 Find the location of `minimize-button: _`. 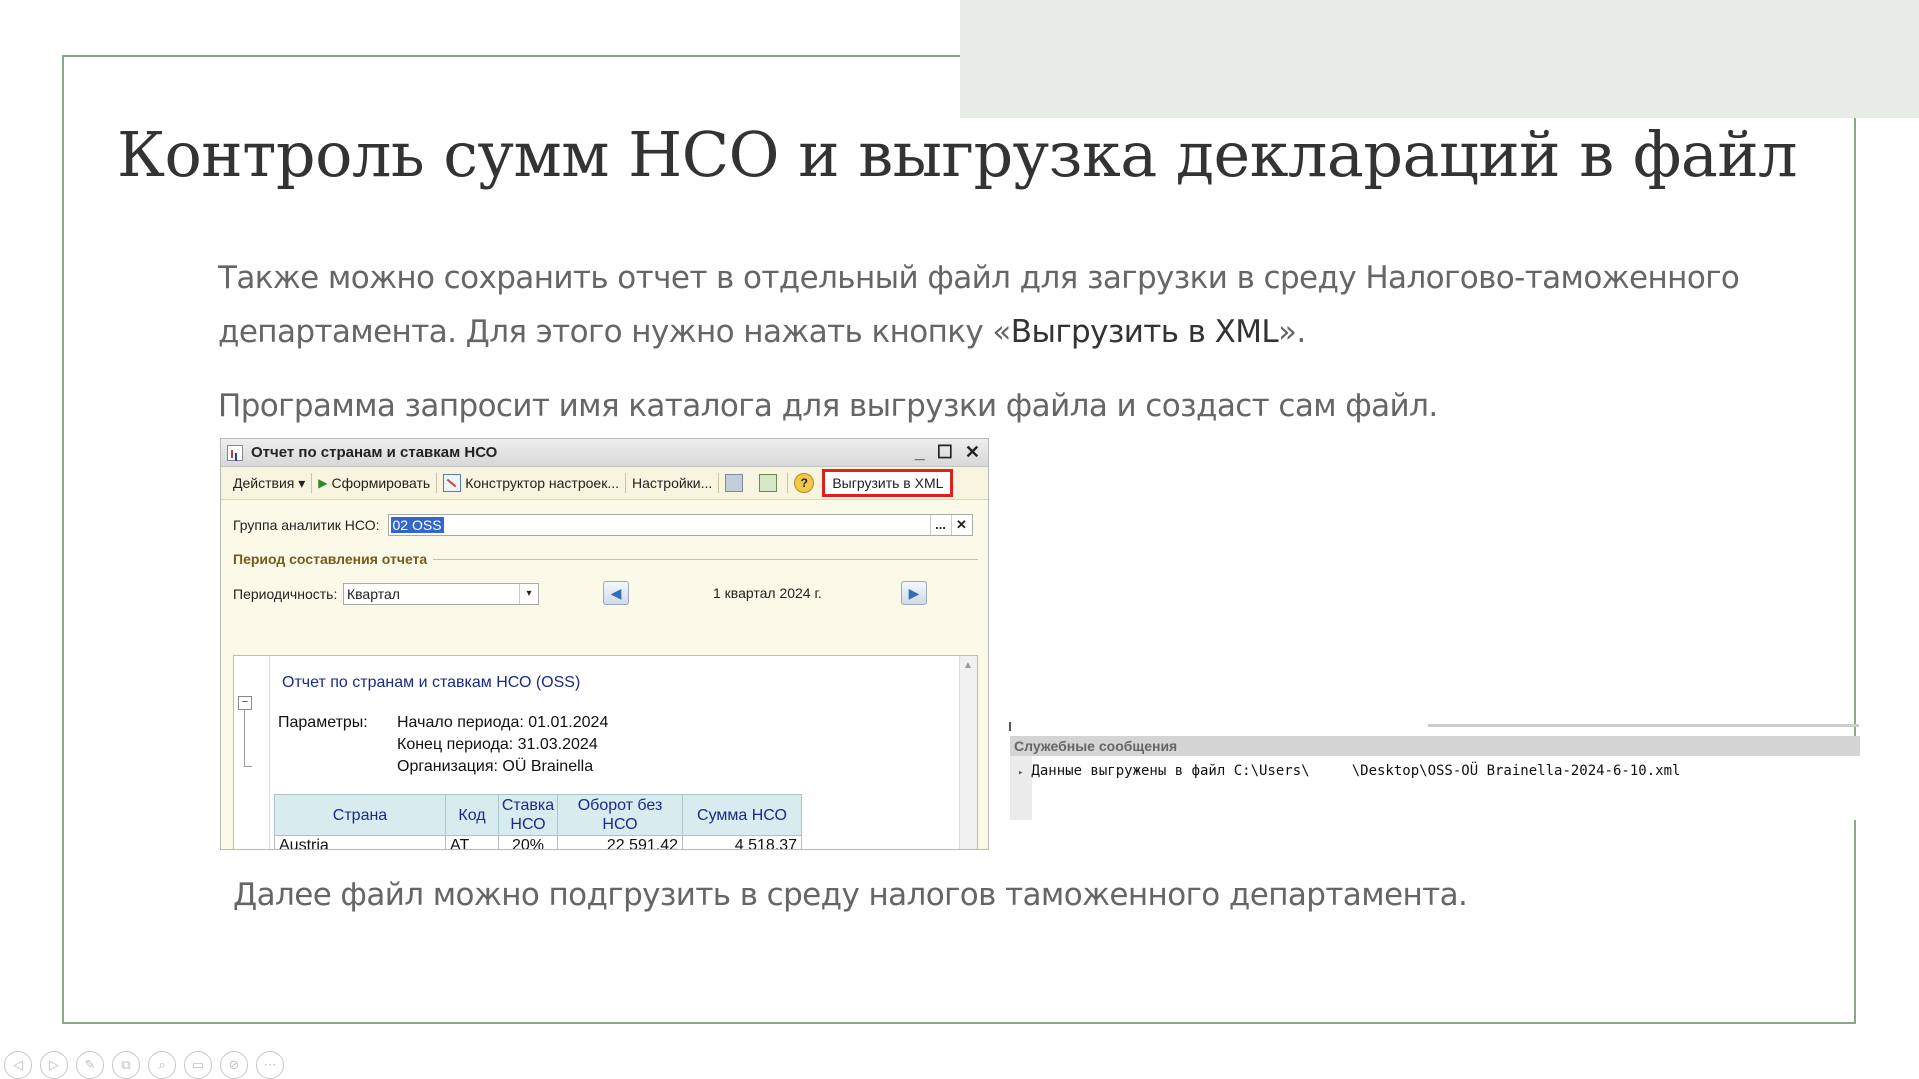

minimize-button: _ is located at coordinates (920, 452).